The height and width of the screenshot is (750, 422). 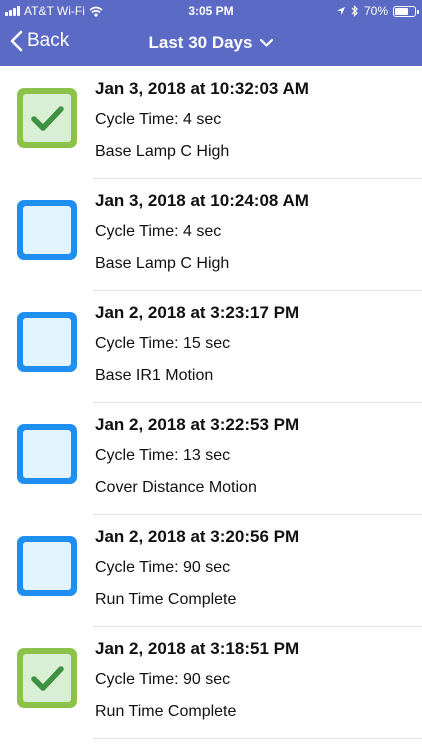 What do you see at coordinates (340, 11) in the screenshot?
I see `location-arrow-icon` at bounding box center [340, 11].